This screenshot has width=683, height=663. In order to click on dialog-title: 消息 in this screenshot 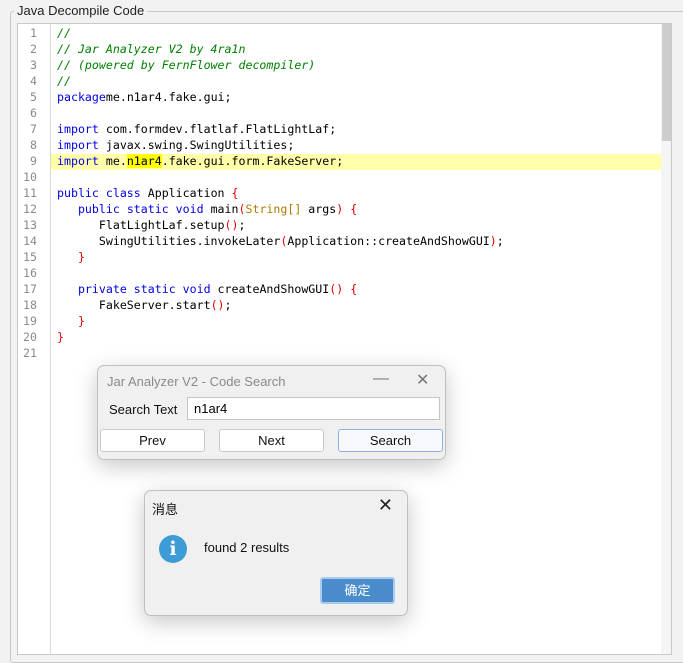, I will do `click(165, 509)`.